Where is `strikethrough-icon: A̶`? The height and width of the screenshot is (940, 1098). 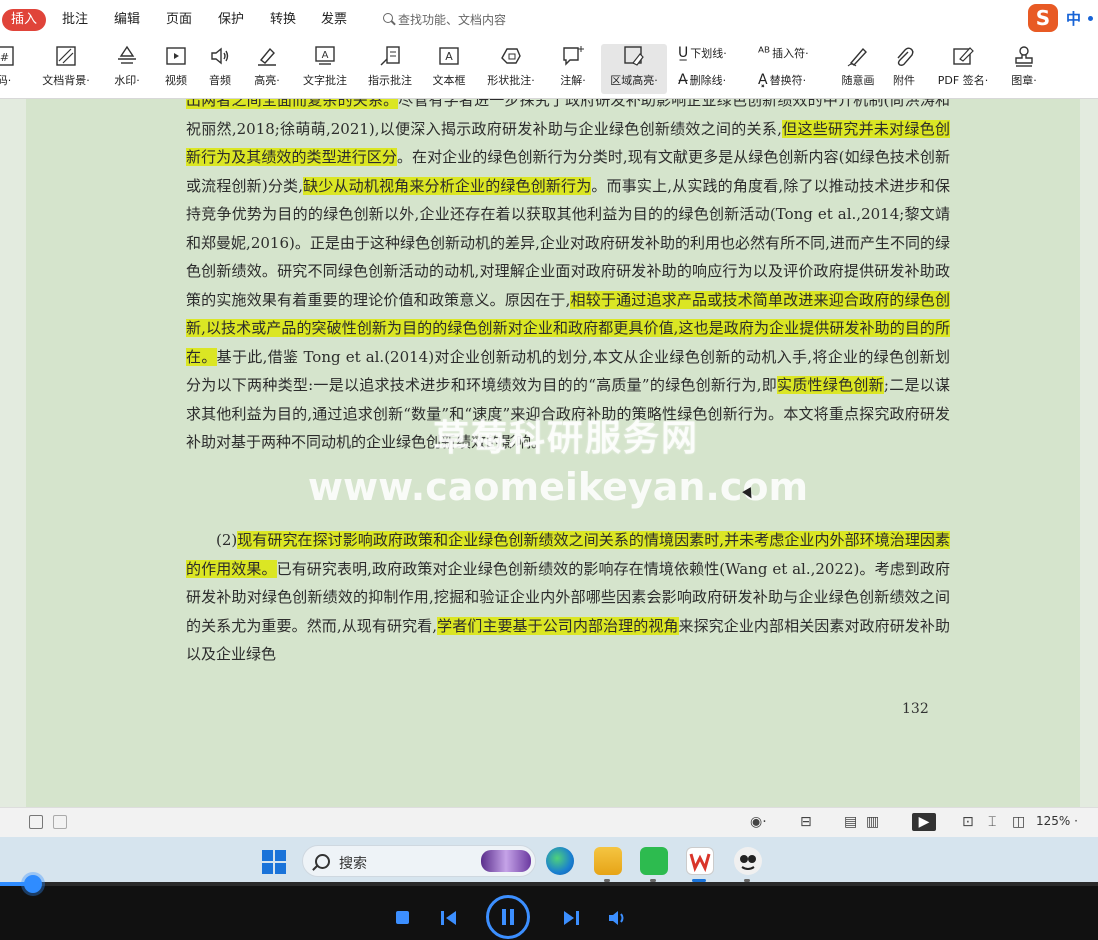 strikethrough-icon: A̶ is located at coordinates (683, 80).